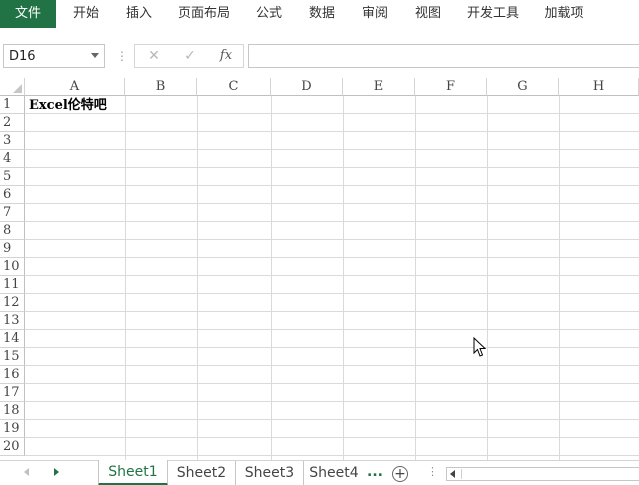 The width and height of the screenshot is (639, 485). I want to click on tab-view: 视图, so click(428, 14).